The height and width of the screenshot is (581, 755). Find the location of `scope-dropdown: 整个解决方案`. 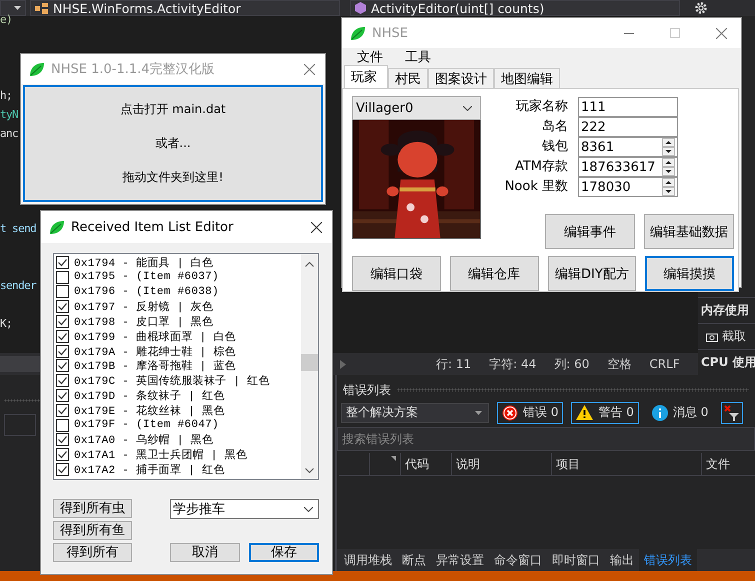

scope-dropdown: 整个解决方案 is located at coordinates (415, 412).